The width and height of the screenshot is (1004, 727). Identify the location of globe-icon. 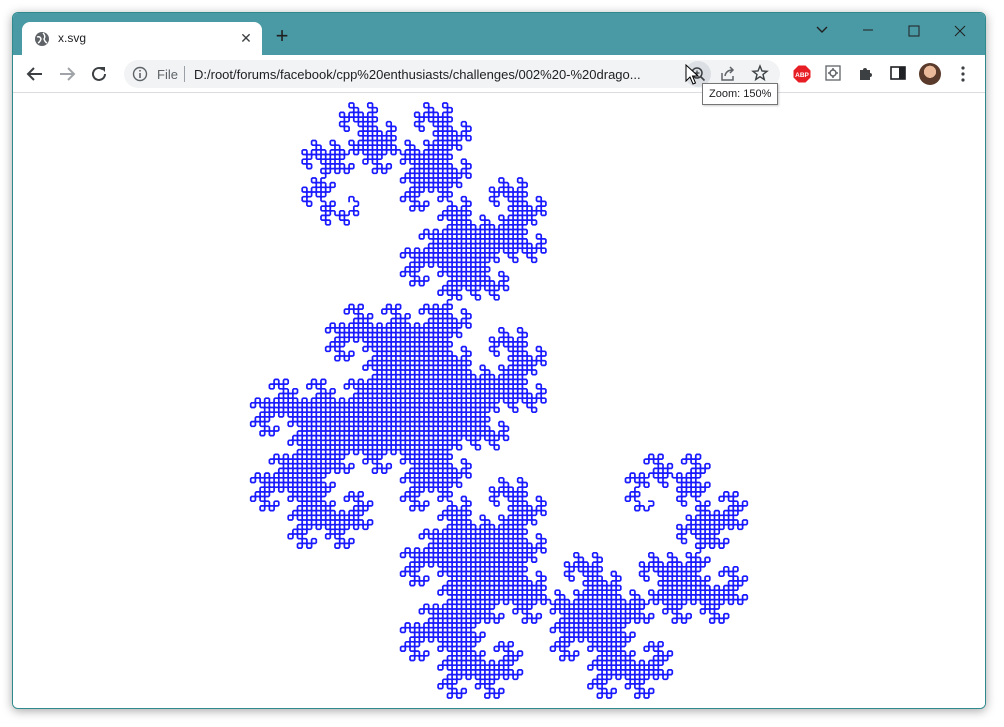
(42, 39).